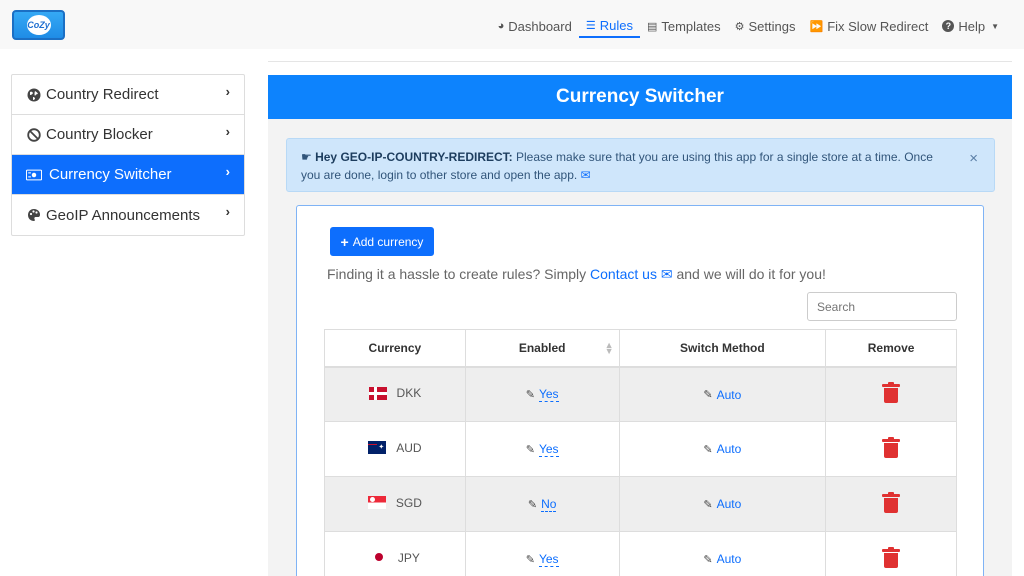 The height and width of the screenshot is (576, 1024). Describe the element at coordinates (995, 26) in the screenshot. I see `caret-down-icon: ▼` at that location.